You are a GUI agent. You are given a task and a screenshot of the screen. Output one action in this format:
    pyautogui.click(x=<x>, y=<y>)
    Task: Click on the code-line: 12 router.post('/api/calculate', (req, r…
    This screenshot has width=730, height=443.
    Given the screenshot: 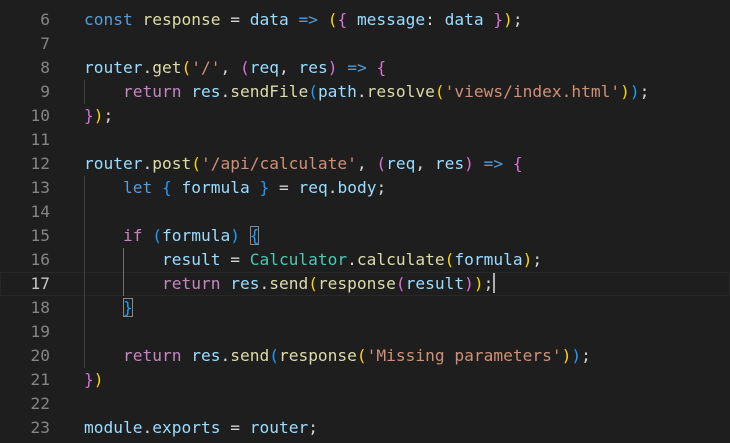 What is the action you would take?
    pyautogui.click(x=365, y=164)
    